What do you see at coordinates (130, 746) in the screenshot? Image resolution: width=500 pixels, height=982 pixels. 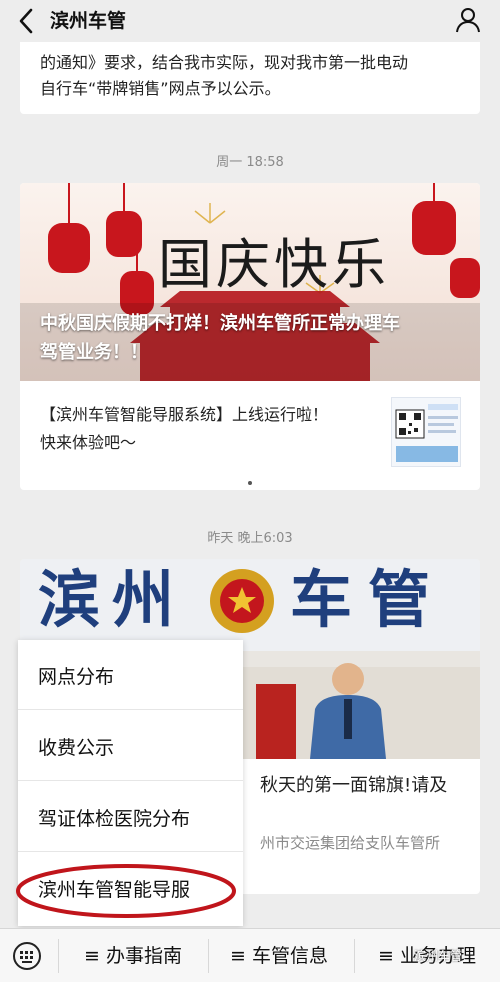 I see `menu-item-fee-notice: 收费公示` at bounding box center [130, 746].